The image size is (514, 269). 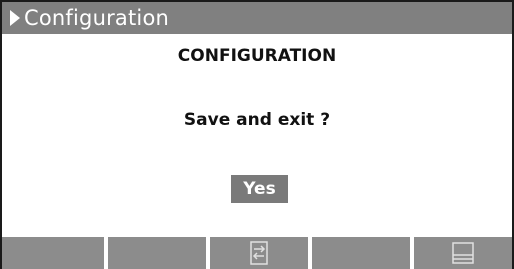 I want to click on dialog-heading: CONFIGURATION, so click(x=257, y=56).